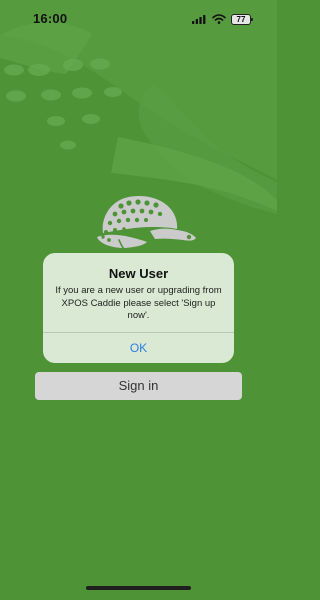 This screenshot has height=600, width=320. I want to click on signal-bars-icon, so click(199, 19).